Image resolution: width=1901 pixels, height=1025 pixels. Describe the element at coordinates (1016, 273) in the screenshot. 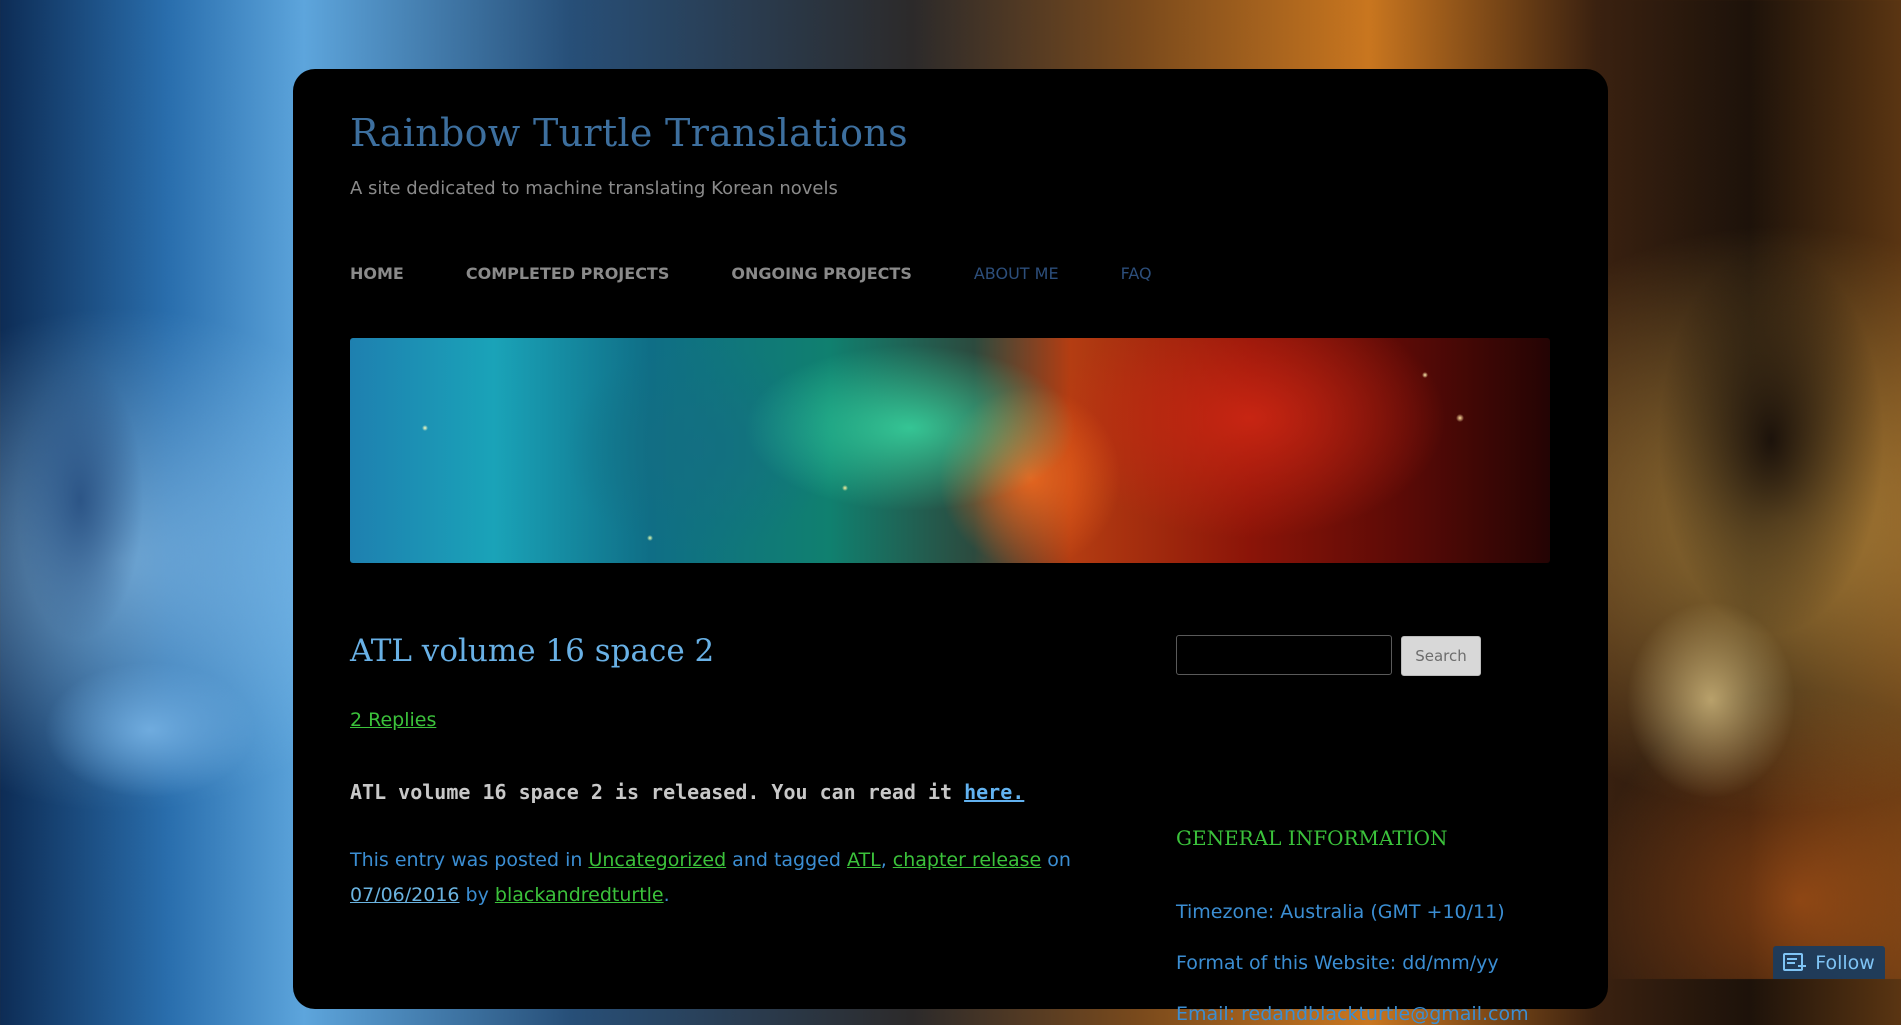

I see `nav-about-me: ABOUT ME` at that location.